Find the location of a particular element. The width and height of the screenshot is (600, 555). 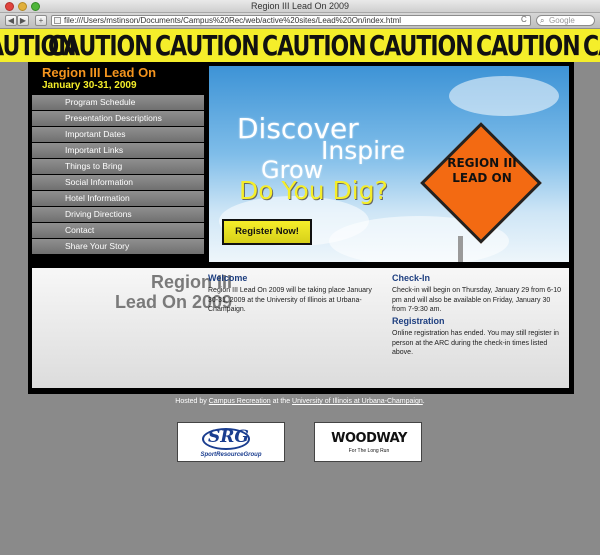

nav-important-dates: Important Dates is located at coordinates (118, 134).